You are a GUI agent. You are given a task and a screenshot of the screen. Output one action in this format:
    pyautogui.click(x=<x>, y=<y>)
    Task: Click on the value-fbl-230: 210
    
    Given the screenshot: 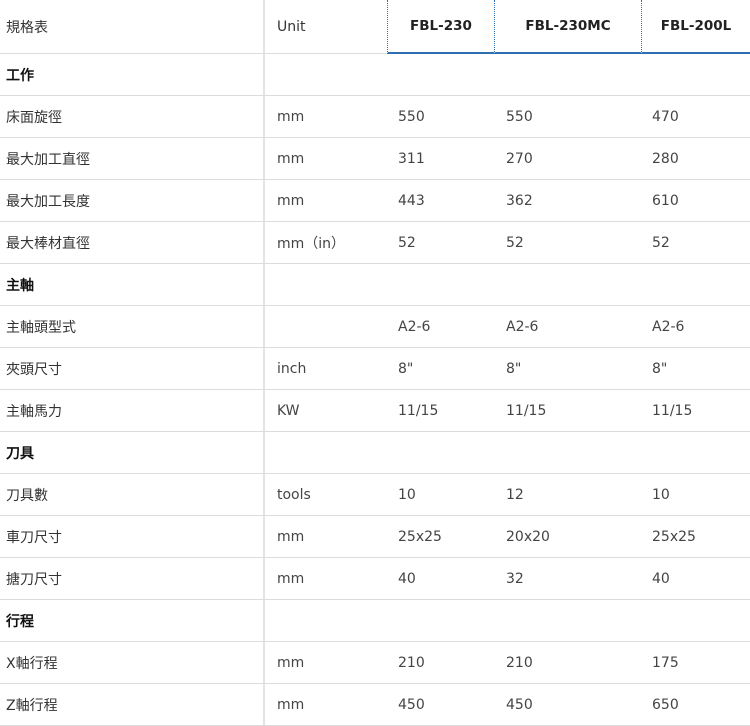 What is the action you would take?
    pyautogui.click(x=411, y=662)
    